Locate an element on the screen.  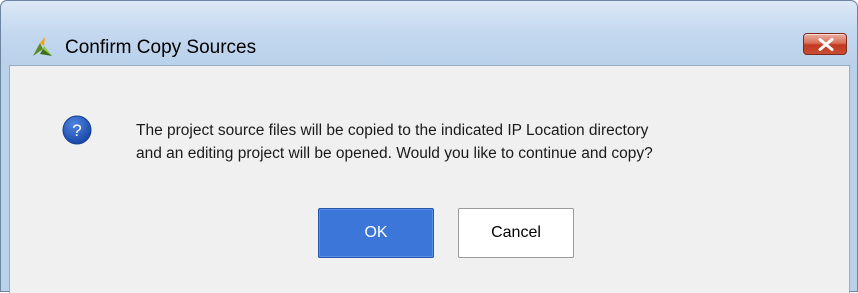
vivado-logo-icon is located at coordinates (42, 47).